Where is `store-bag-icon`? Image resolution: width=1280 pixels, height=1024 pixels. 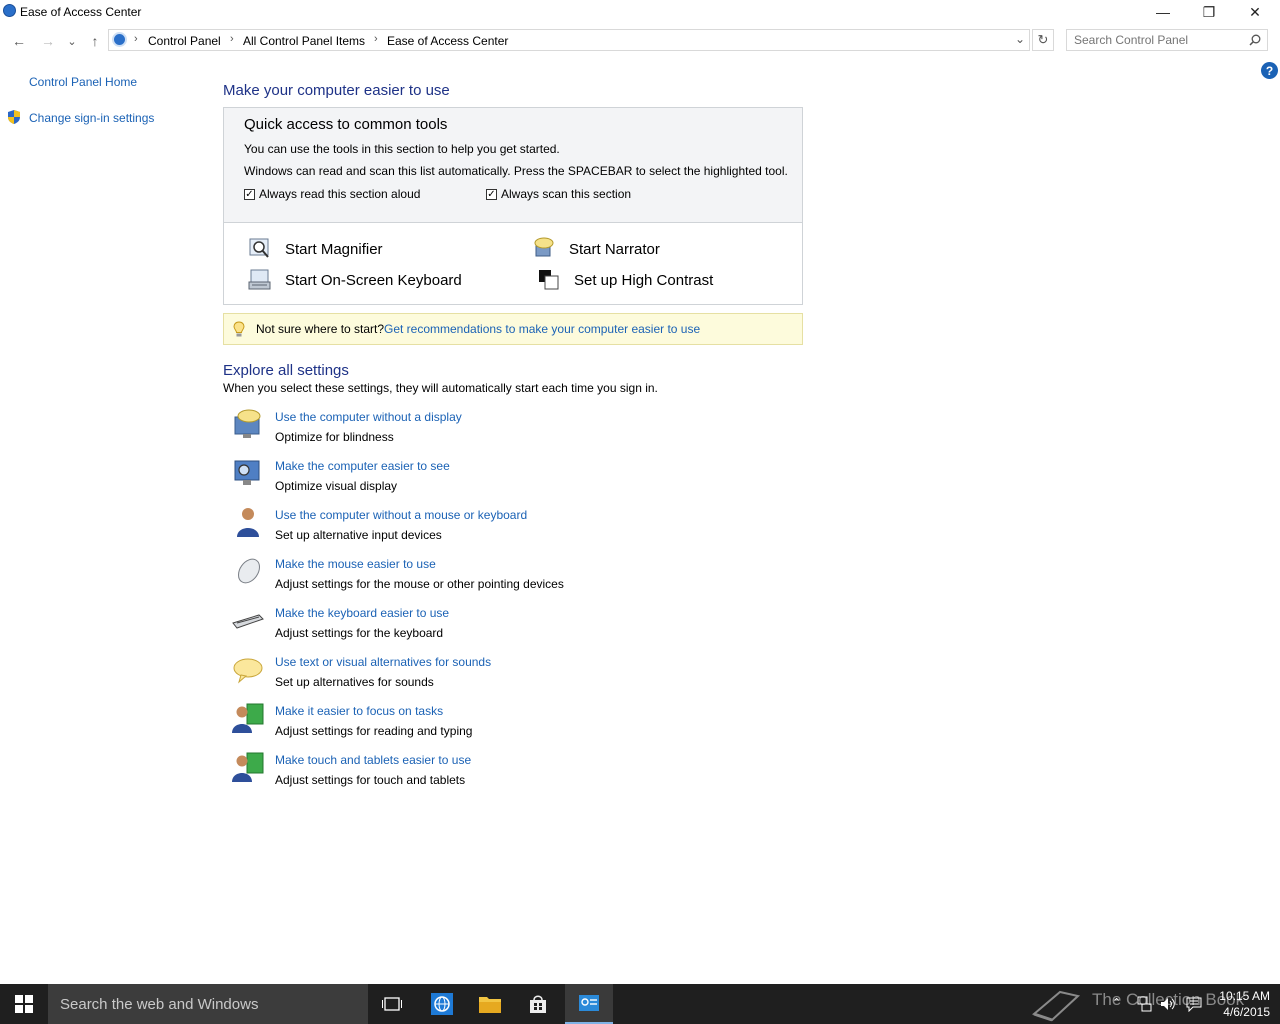 store-bag-icon is located at coordinates (538, 1004).